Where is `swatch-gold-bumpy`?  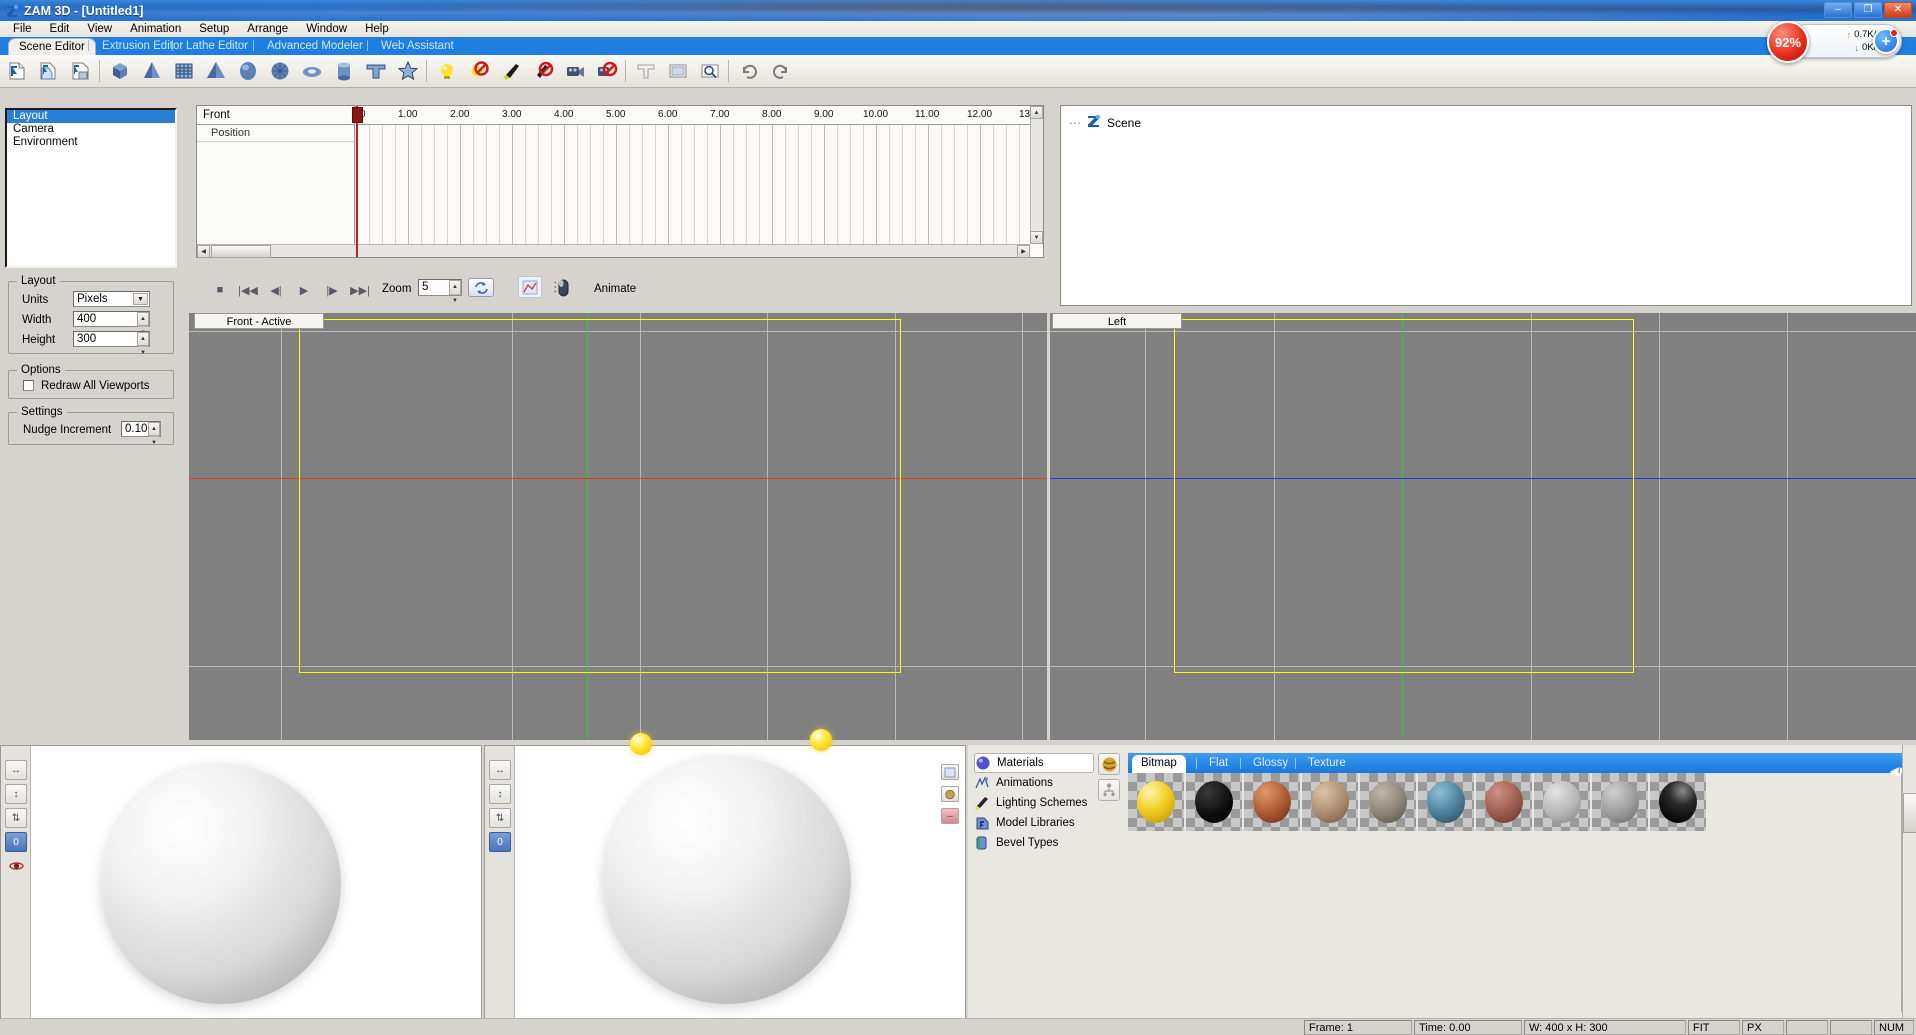 swatch-gold-bumpy is located at coordinates (1156, 802).